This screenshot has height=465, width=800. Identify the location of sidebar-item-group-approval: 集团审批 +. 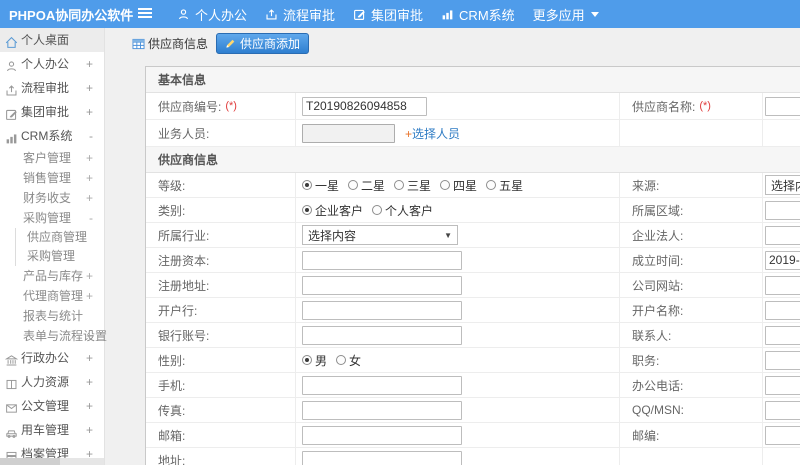
(52, 112).